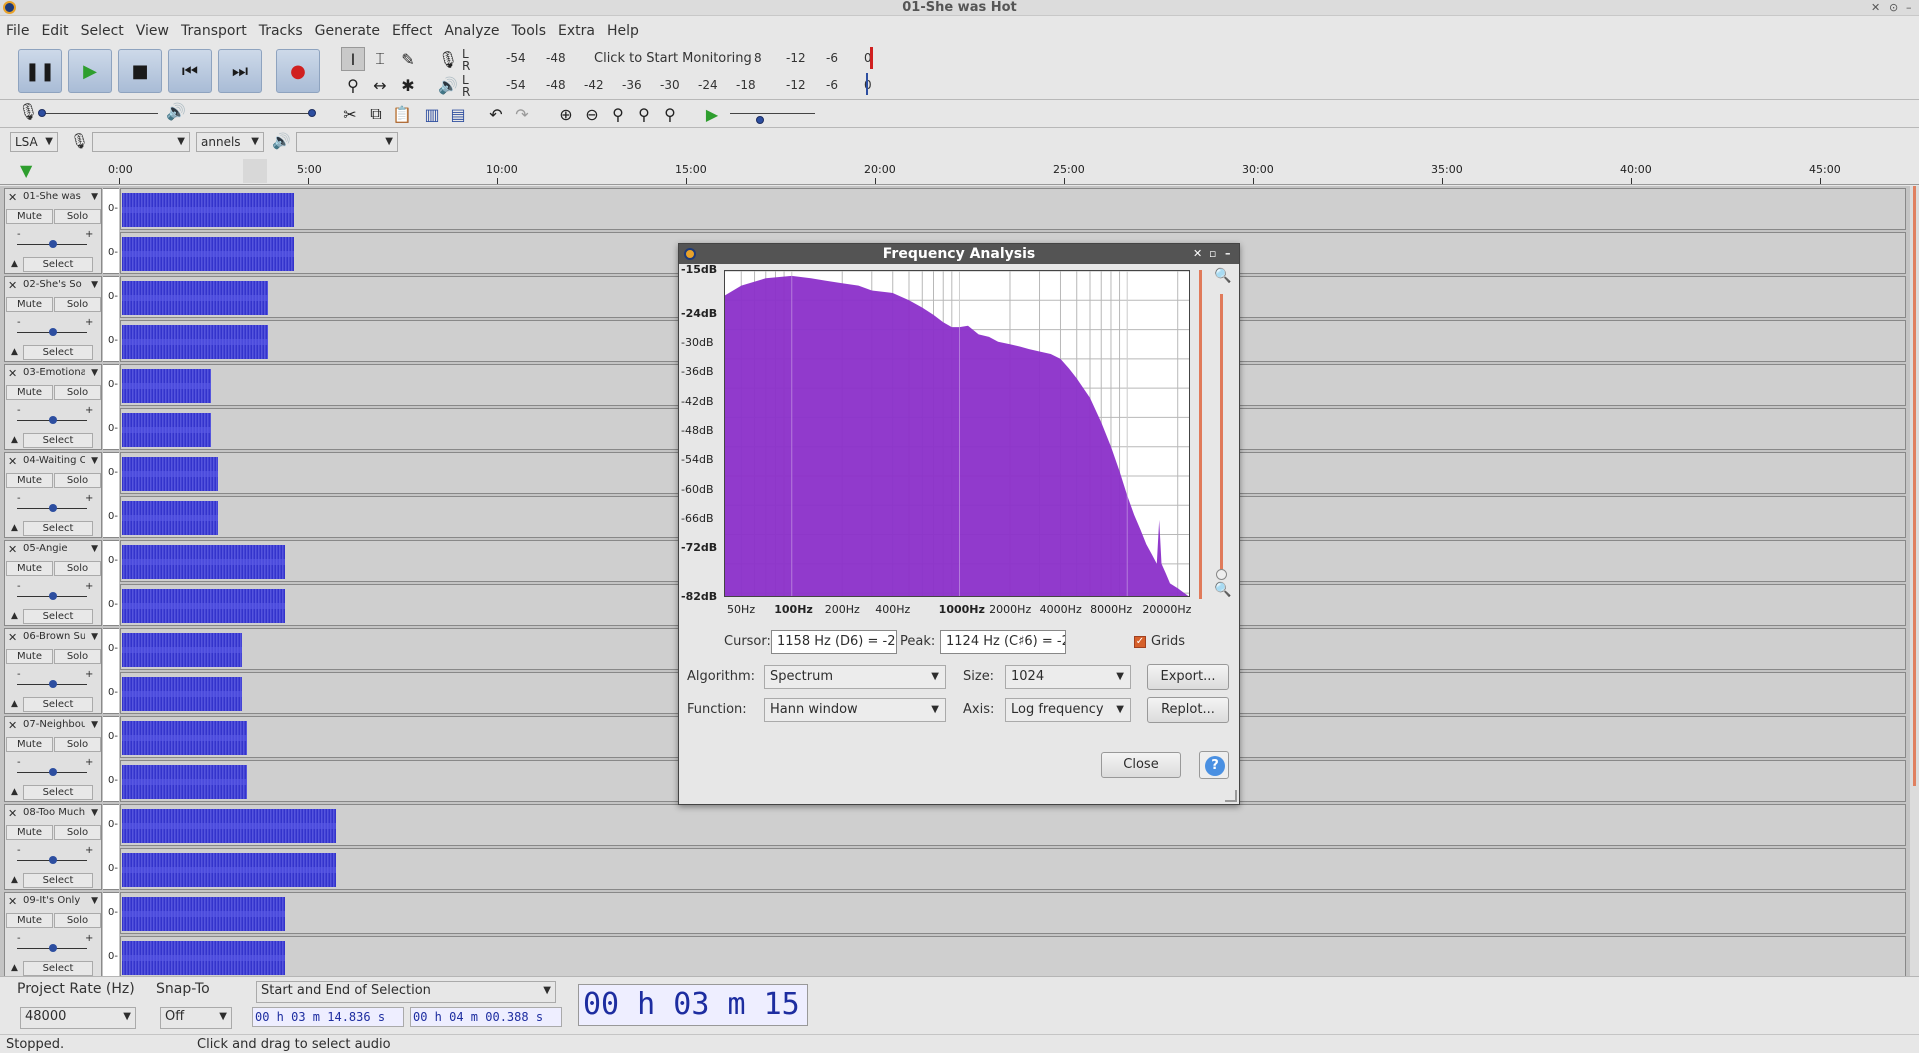 This screenshot has width=1919, height=1053. I want to click on dialog-maximize-icon: ▫, so click(1212, 254).